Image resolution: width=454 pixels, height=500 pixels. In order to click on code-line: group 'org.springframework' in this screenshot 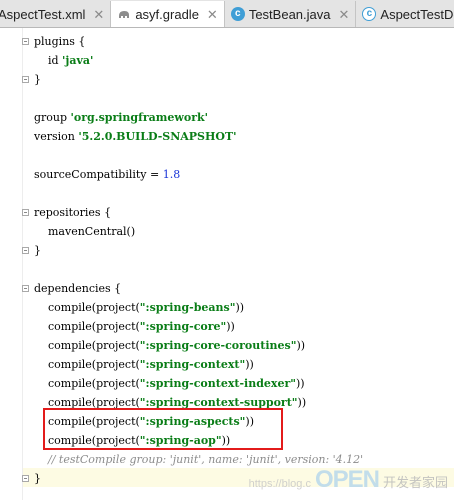, I will do `click(121, 117)`.